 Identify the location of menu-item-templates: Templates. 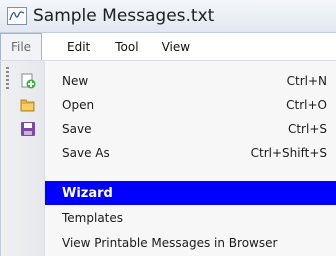
(190, 218).